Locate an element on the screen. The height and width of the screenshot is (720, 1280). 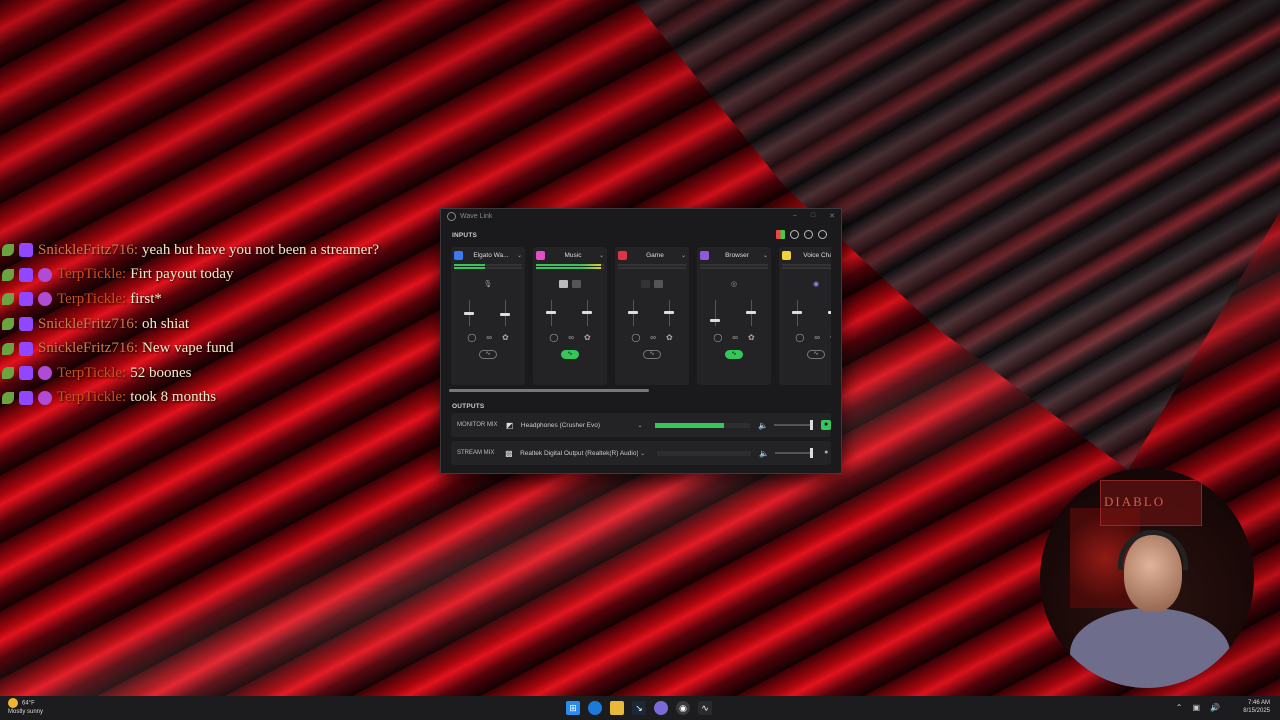
file-explorer-icon is located at coordinates (617, 708).